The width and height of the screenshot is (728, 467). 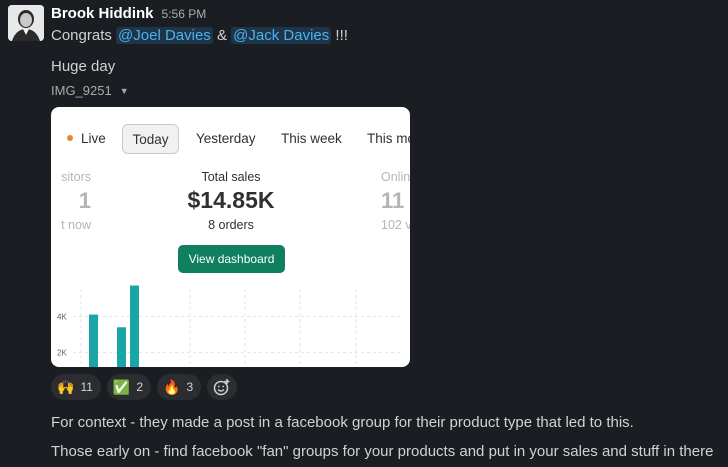 I want to click on message-line-congrats: Congrats @Joel Davies & @Jack Davies !!!, so click(x=199, y=35).